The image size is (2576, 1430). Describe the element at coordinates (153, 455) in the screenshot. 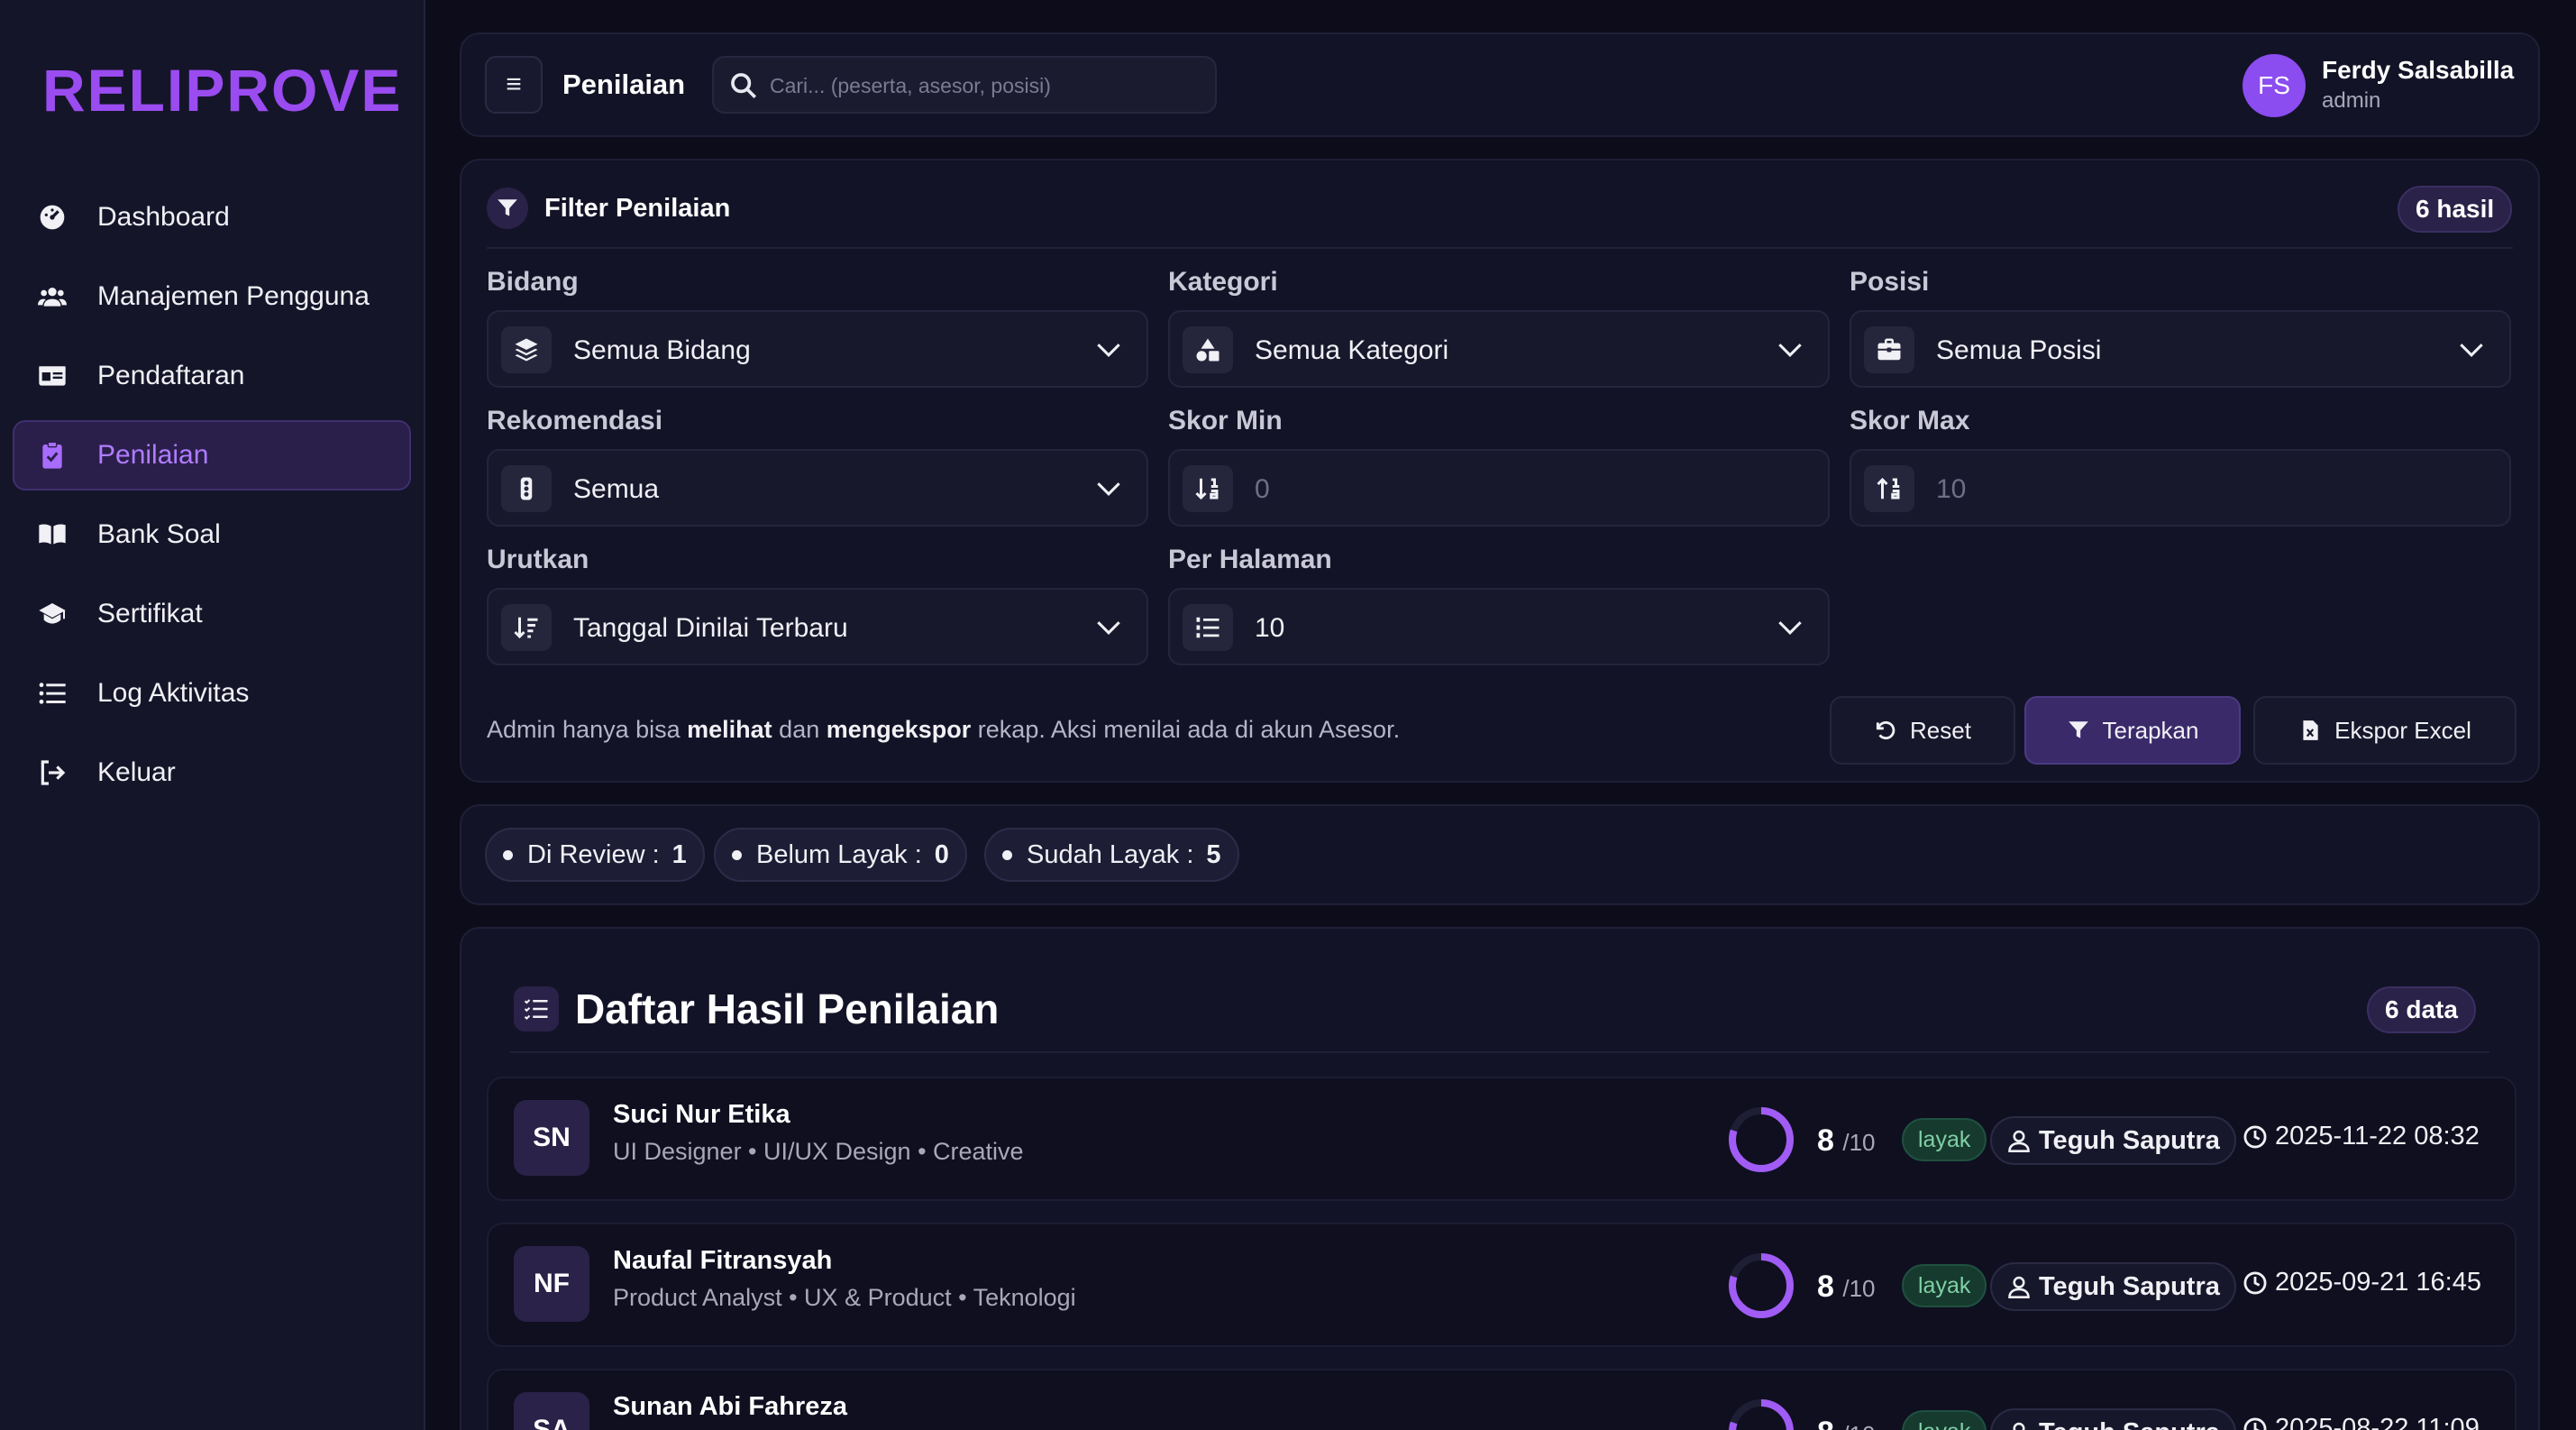

I see `sidebar-item-label: Penilaian` at that location.